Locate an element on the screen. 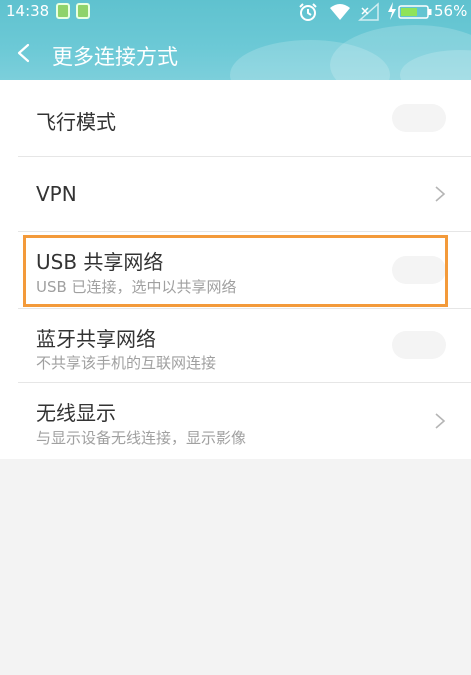  row-subtitle: 与显示设备无线连接，显示影像 is located at coordinates (141, 438).